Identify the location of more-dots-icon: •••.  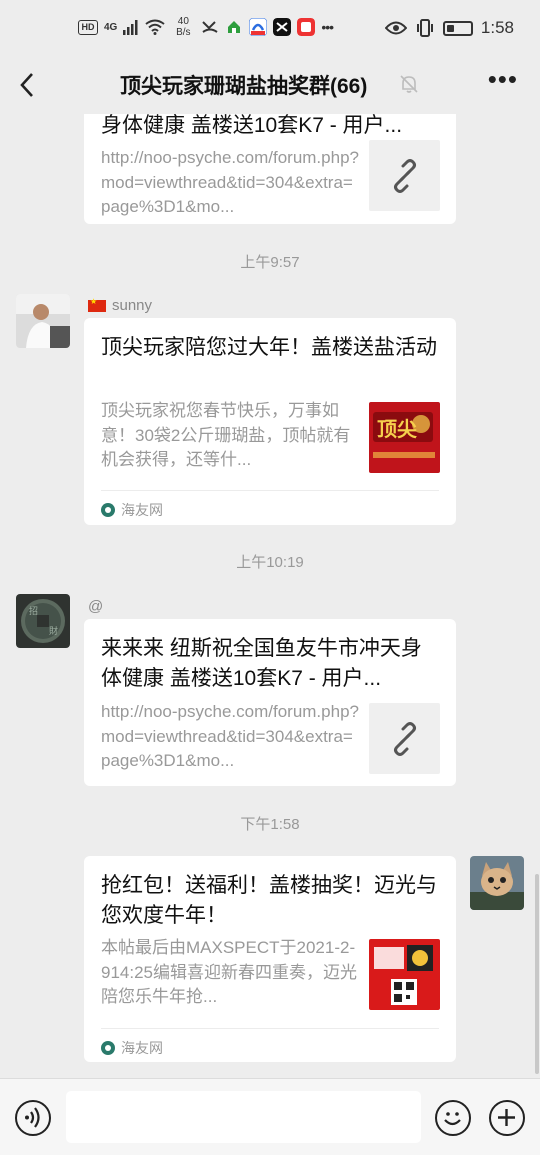
(502, 79).